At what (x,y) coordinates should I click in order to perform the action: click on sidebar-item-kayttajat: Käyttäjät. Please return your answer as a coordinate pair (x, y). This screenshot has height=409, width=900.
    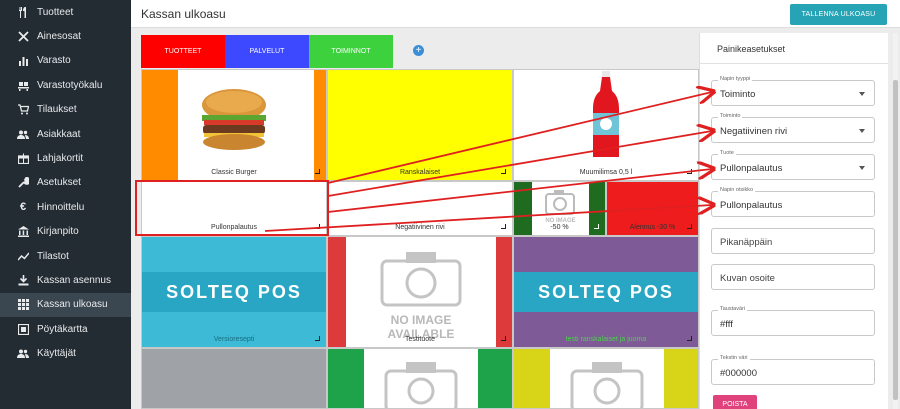
    Looking at the image, I should click on (65, 353).